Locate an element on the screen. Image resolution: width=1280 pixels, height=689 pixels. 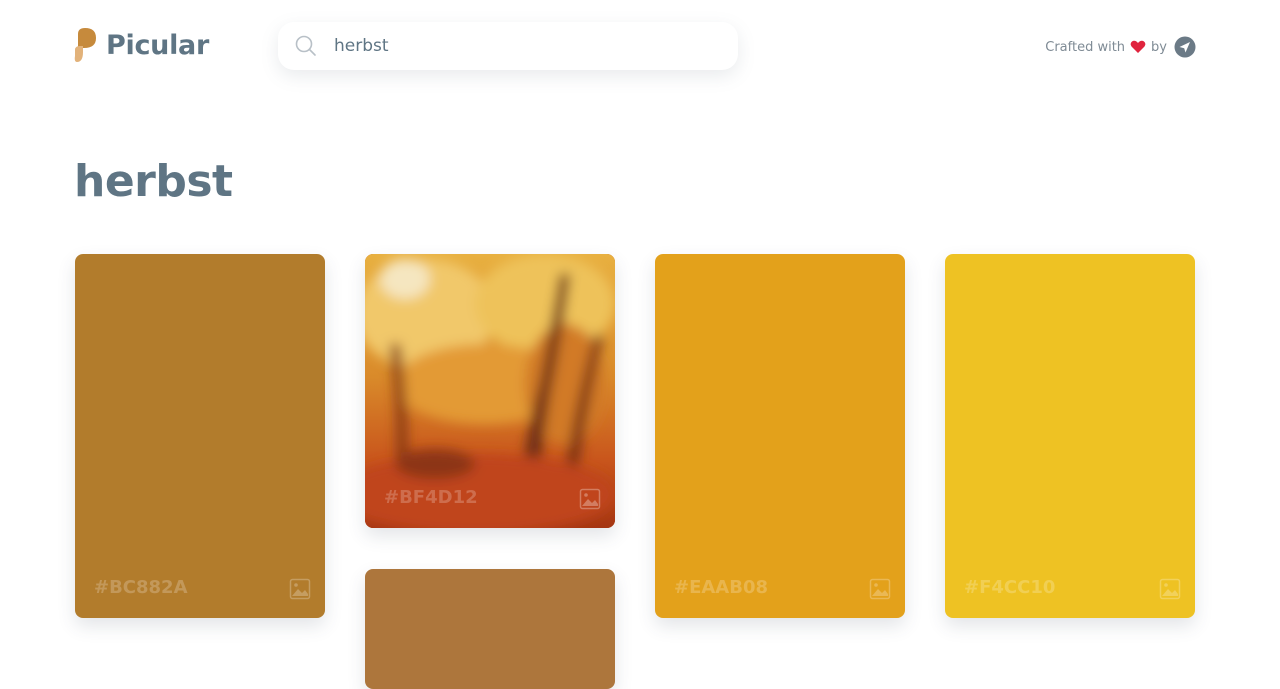
credit-prefix: Crafted with is located at coordinates (1085, 47).